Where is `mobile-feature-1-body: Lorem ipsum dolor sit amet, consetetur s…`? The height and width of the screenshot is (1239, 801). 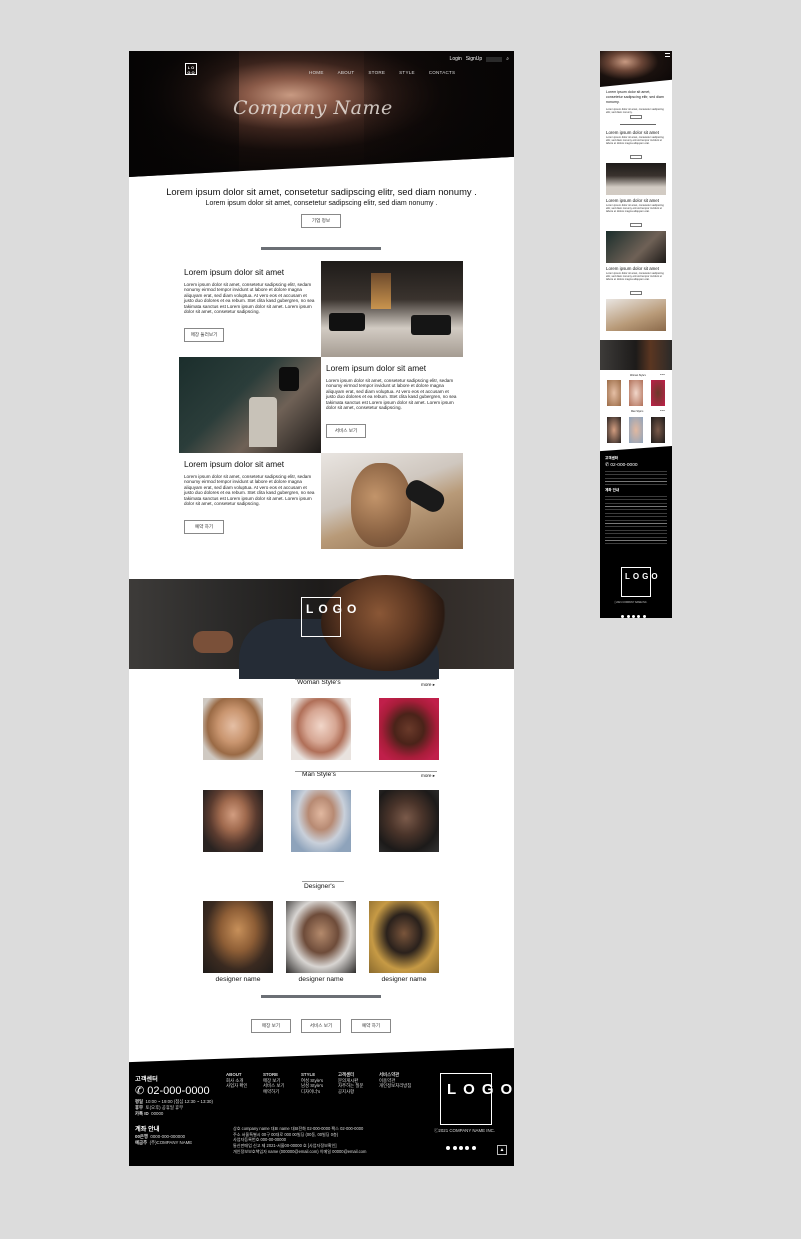 mobile-feature-1-body: Lorem ipsum dolor sit amet, consetetur s… is located at coordinates (635, 141).